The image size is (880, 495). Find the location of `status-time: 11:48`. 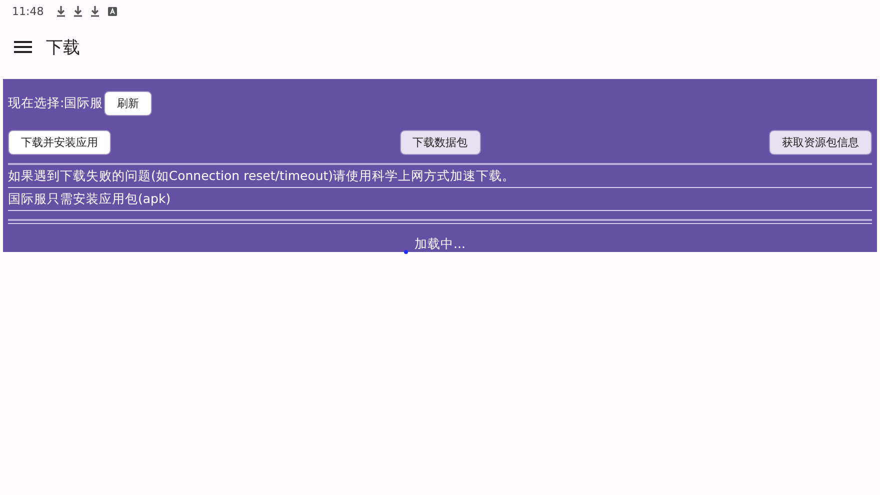

status-time: 11:48 is located at coordinates (28, 11).